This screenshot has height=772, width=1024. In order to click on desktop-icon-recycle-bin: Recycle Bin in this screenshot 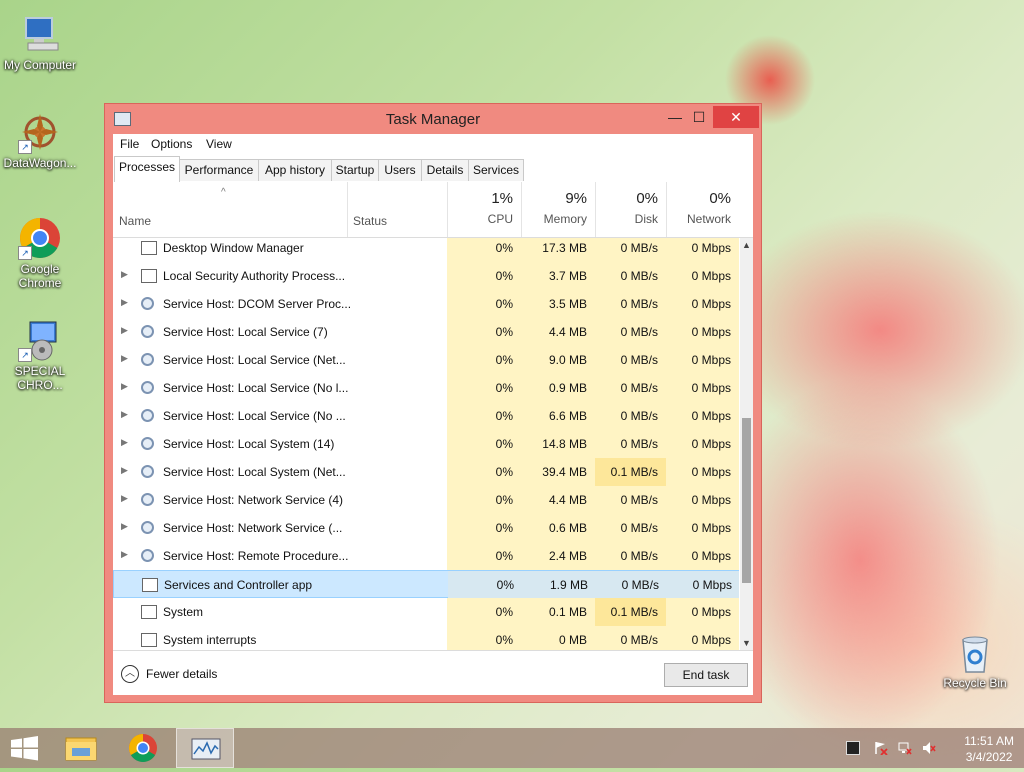, I will do `click(975, 660)`.